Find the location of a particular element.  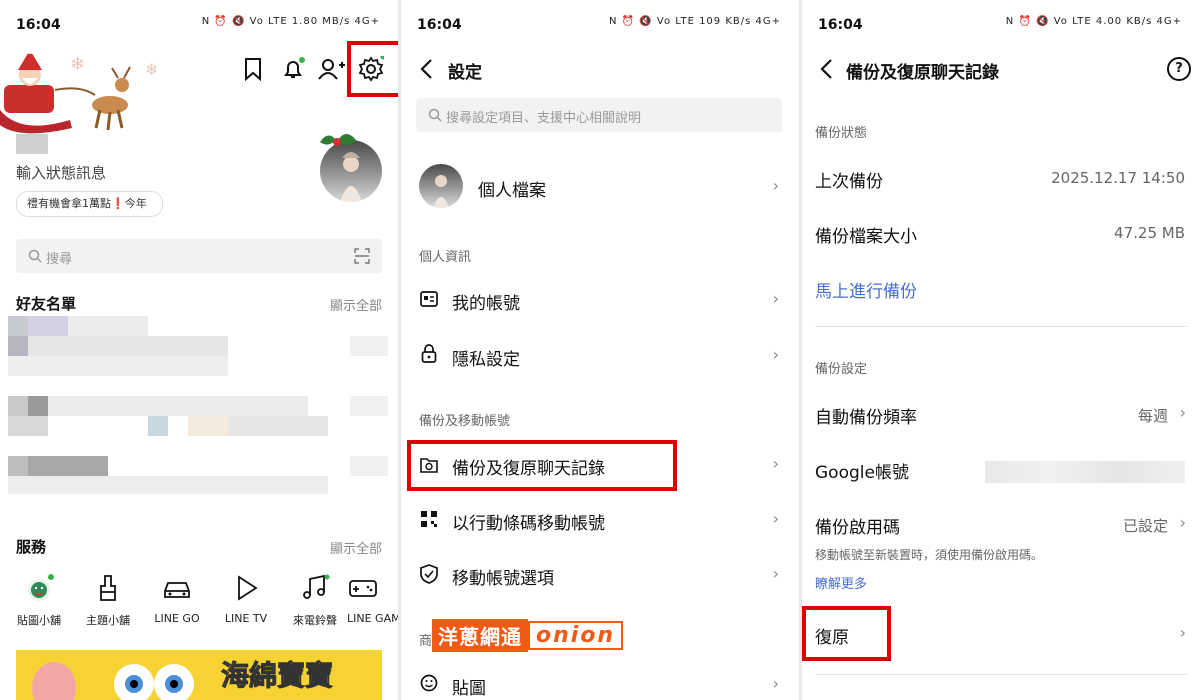

file-size-value: 47.25 MB is located at coordinates (1149, 233).